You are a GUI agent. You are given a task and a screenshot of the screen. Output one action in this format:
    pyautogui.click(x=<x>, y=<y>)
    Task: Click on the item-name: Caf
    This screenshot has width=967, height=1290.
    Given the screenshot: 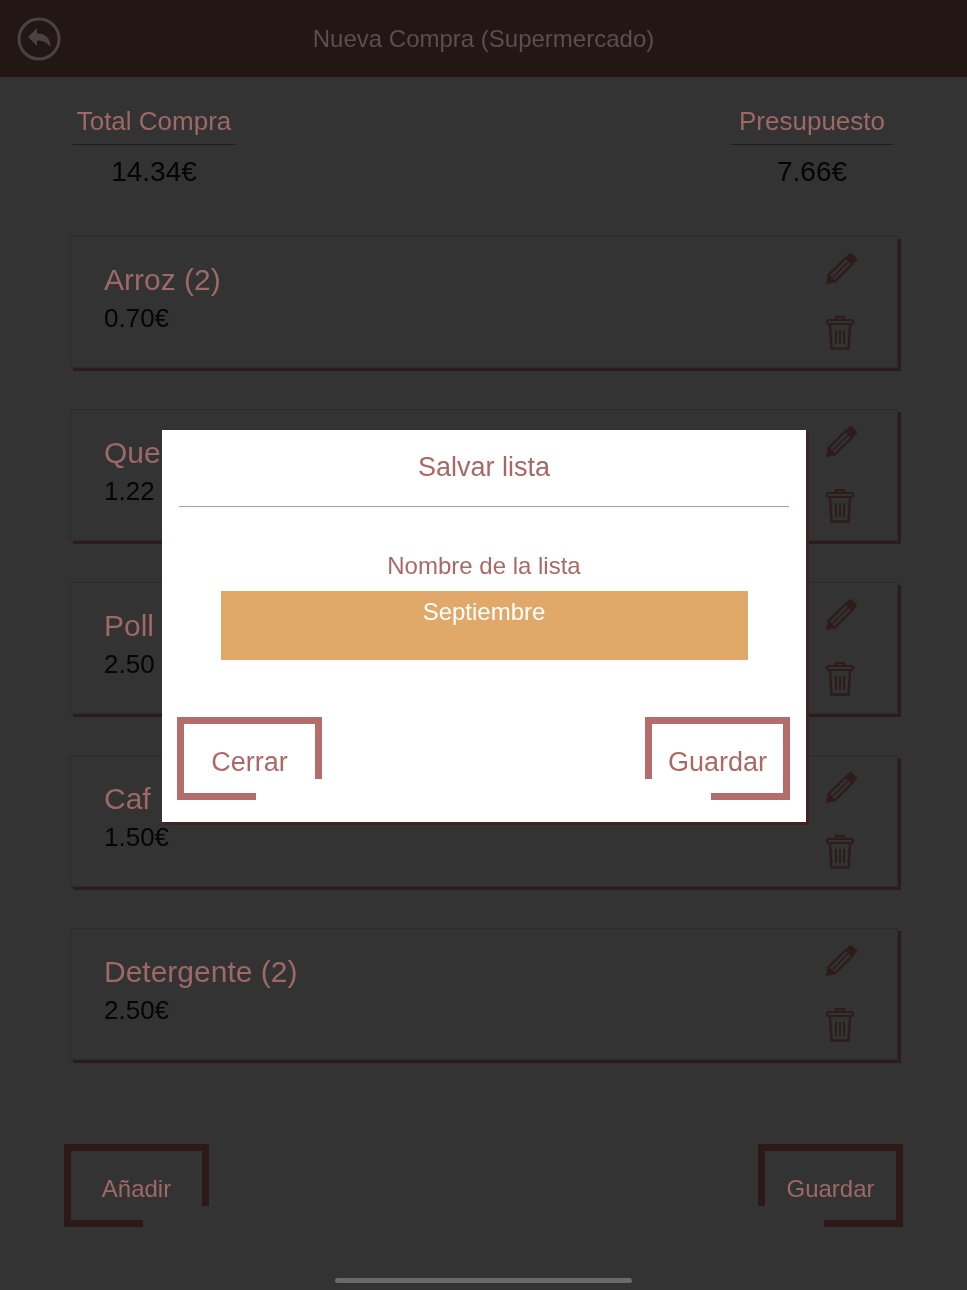 What is the action you would take?
    pyautogui.click(x=127, y=799)
    